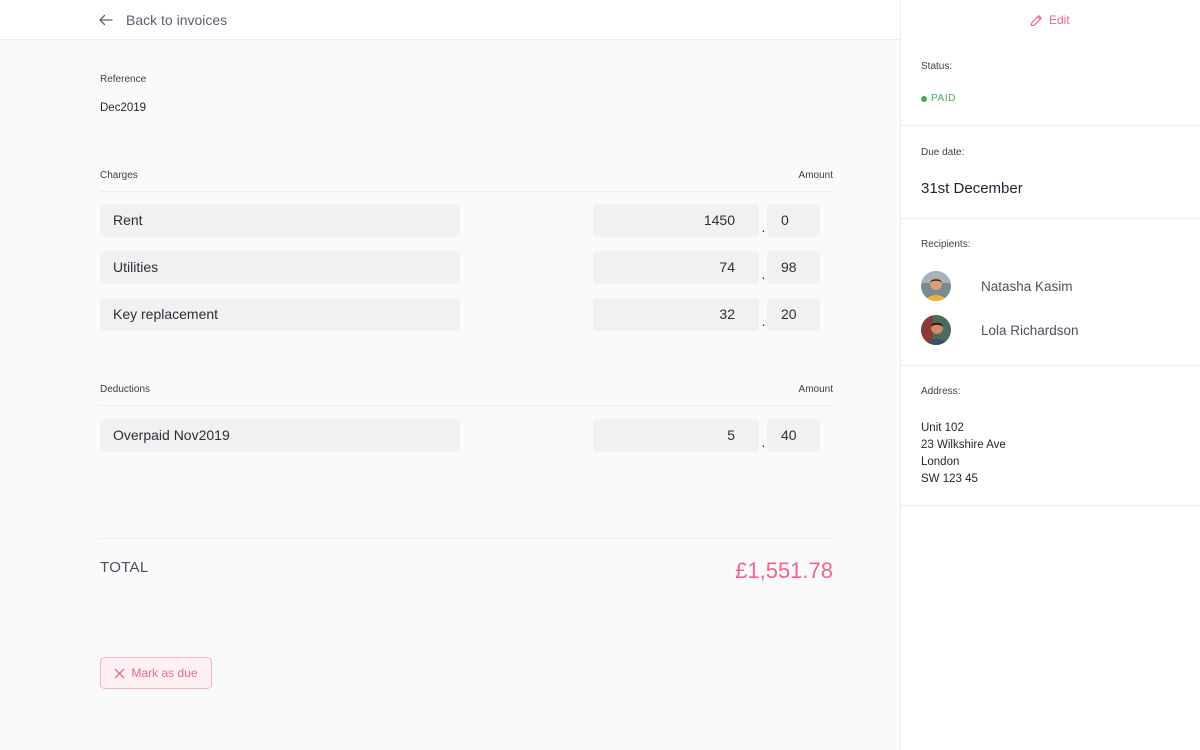  Describe the element at coordinates (815, 389) in the screenshot. I see `deductions-amount-label: Amount` at that location.